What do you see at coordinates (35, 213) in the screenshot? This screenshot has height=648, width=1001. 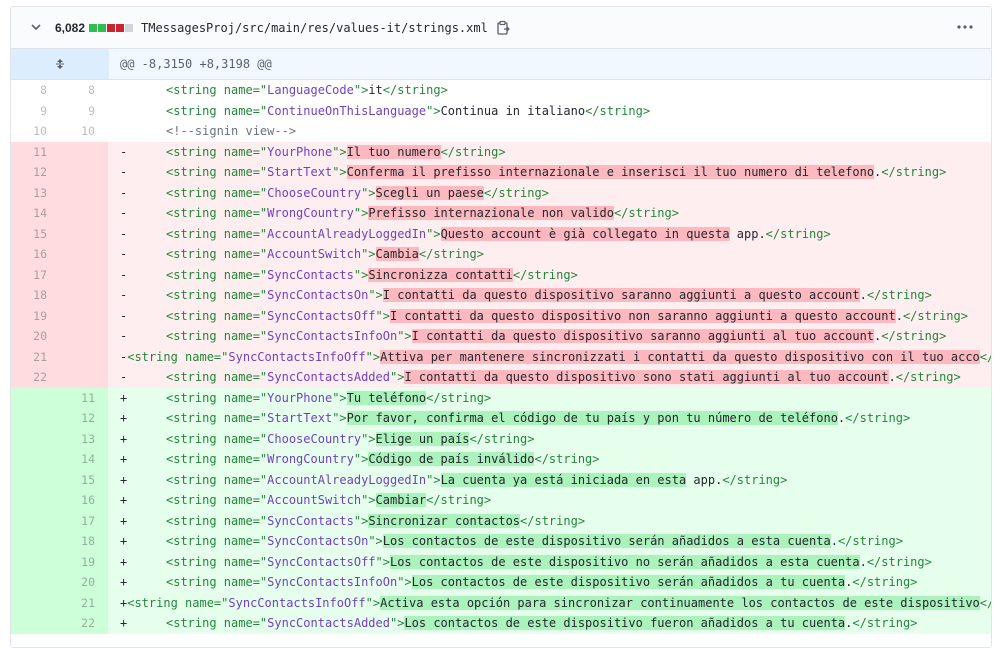 I see `old-line-number: 14` at bounding box center [35, 213].